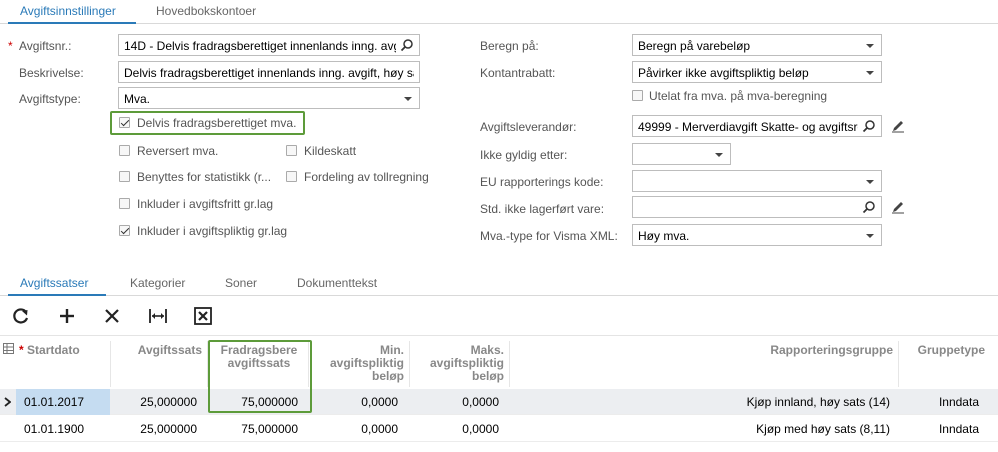 The width and height of the screenshot is (998, 452). Describe the element at coordinates (53, 350) in the screenshot. I see `header-startdato-label: Startdato` at that location.